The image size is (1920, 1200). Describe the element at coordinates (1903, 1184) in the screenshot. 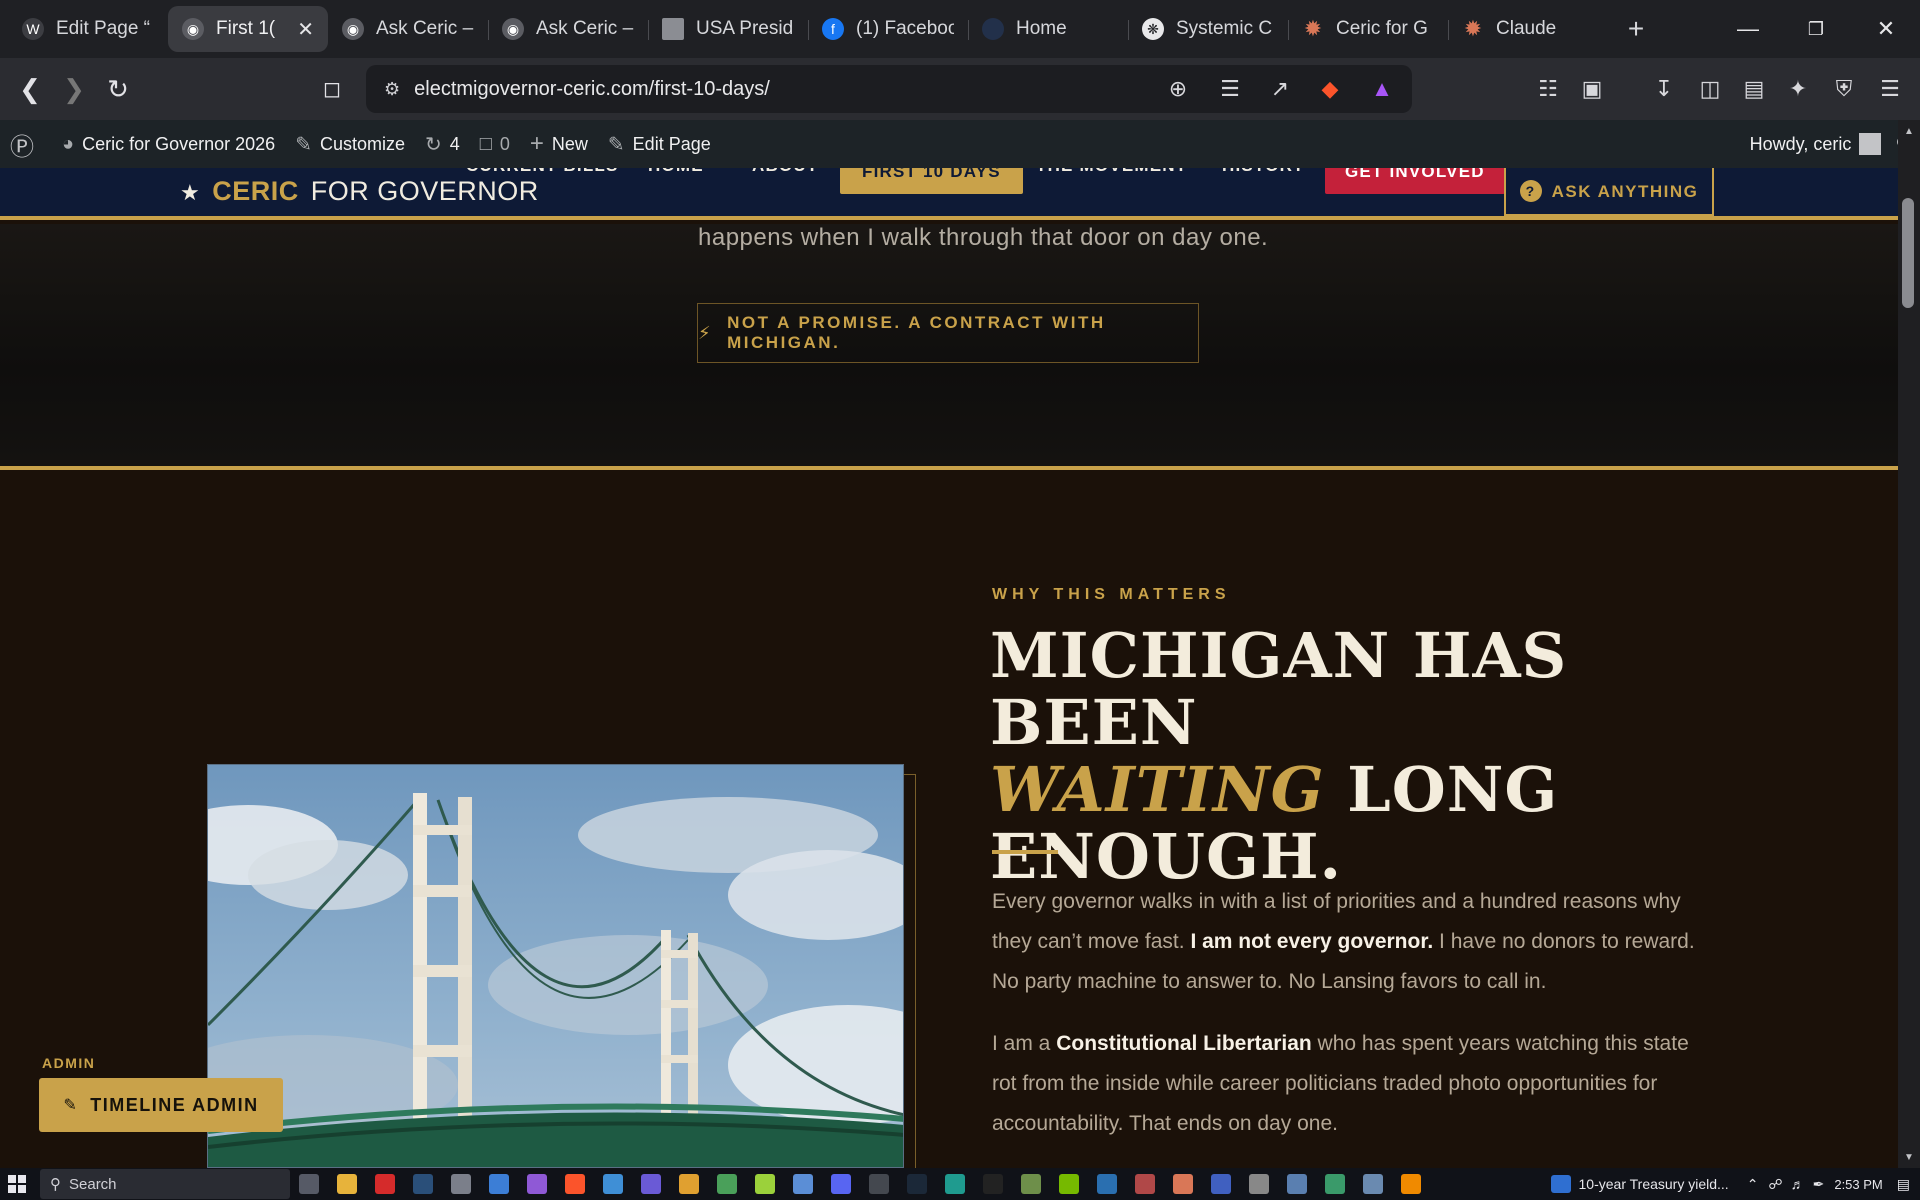

I see `notification-icon: ▤` at that location.